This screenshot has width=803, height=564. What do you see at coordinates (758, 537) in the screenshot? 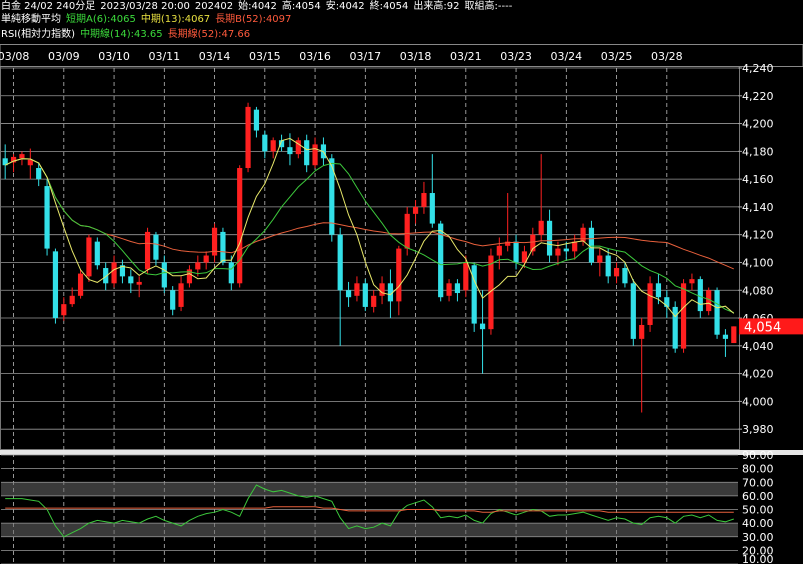
I see `rsi-tick-label: 30.00` at bounding box center [758, 537].